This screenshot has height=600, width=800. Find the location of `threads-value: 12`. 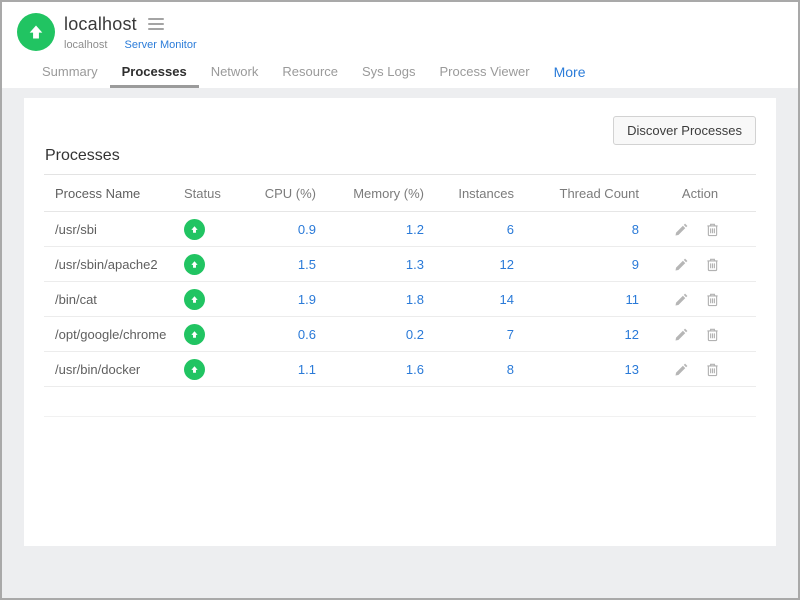

threads-value: 12 is located at coordinates (581, 334).